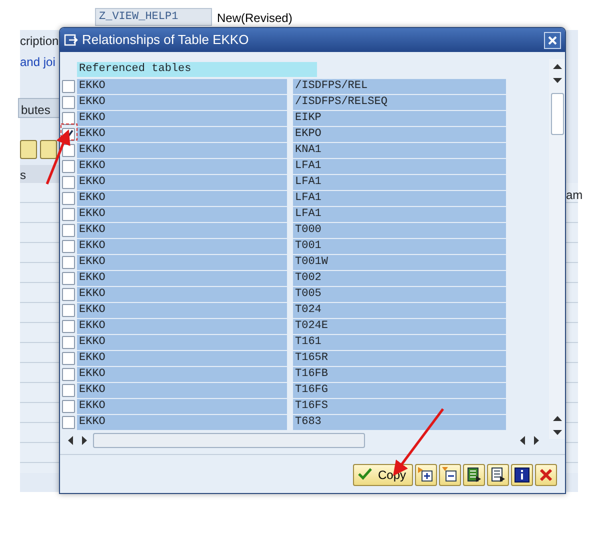 The image size is (602, 534). I want to click on info-icon, so click(522, 474).